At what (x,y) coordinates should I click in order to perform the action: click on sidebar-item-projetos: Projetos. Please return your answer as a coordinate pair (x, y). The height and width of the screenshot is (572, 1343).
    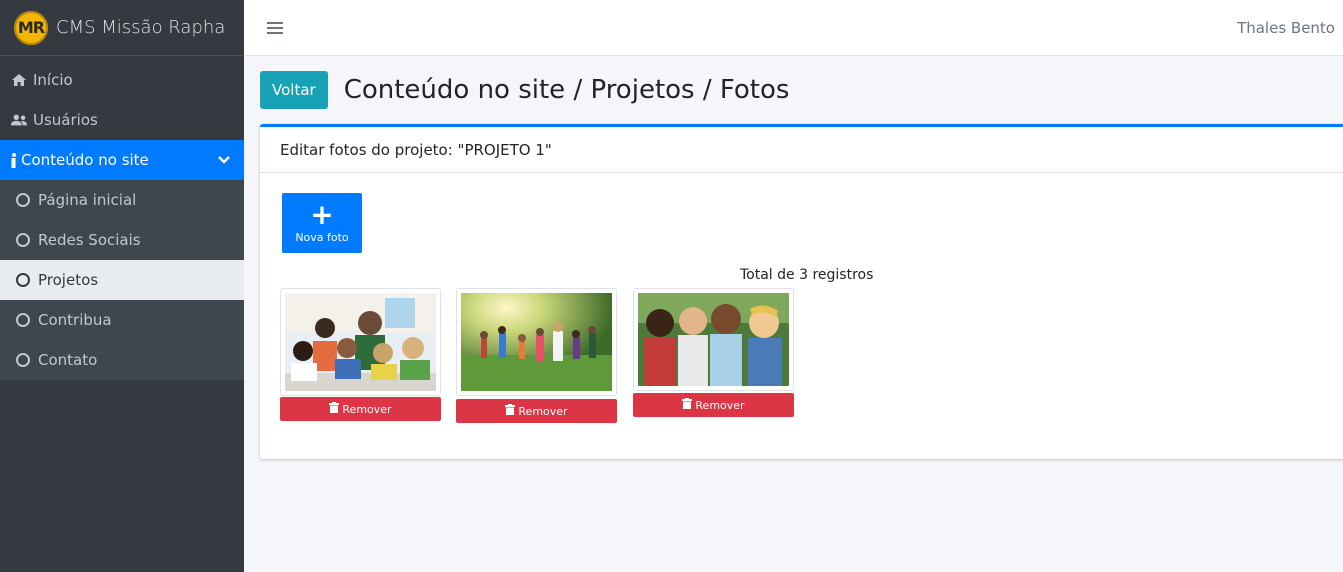
    Looking at the image, I should click on (122, 280).